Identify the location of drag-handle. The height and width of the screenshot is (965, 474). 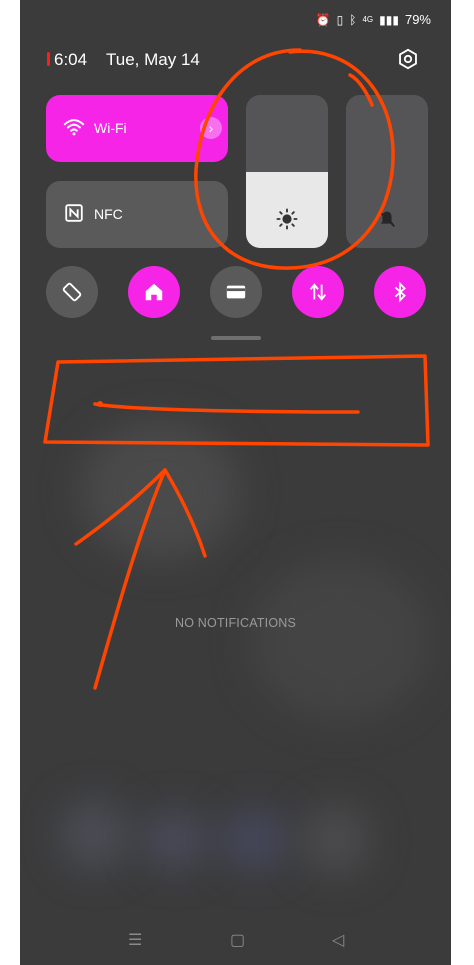
(236, 338).